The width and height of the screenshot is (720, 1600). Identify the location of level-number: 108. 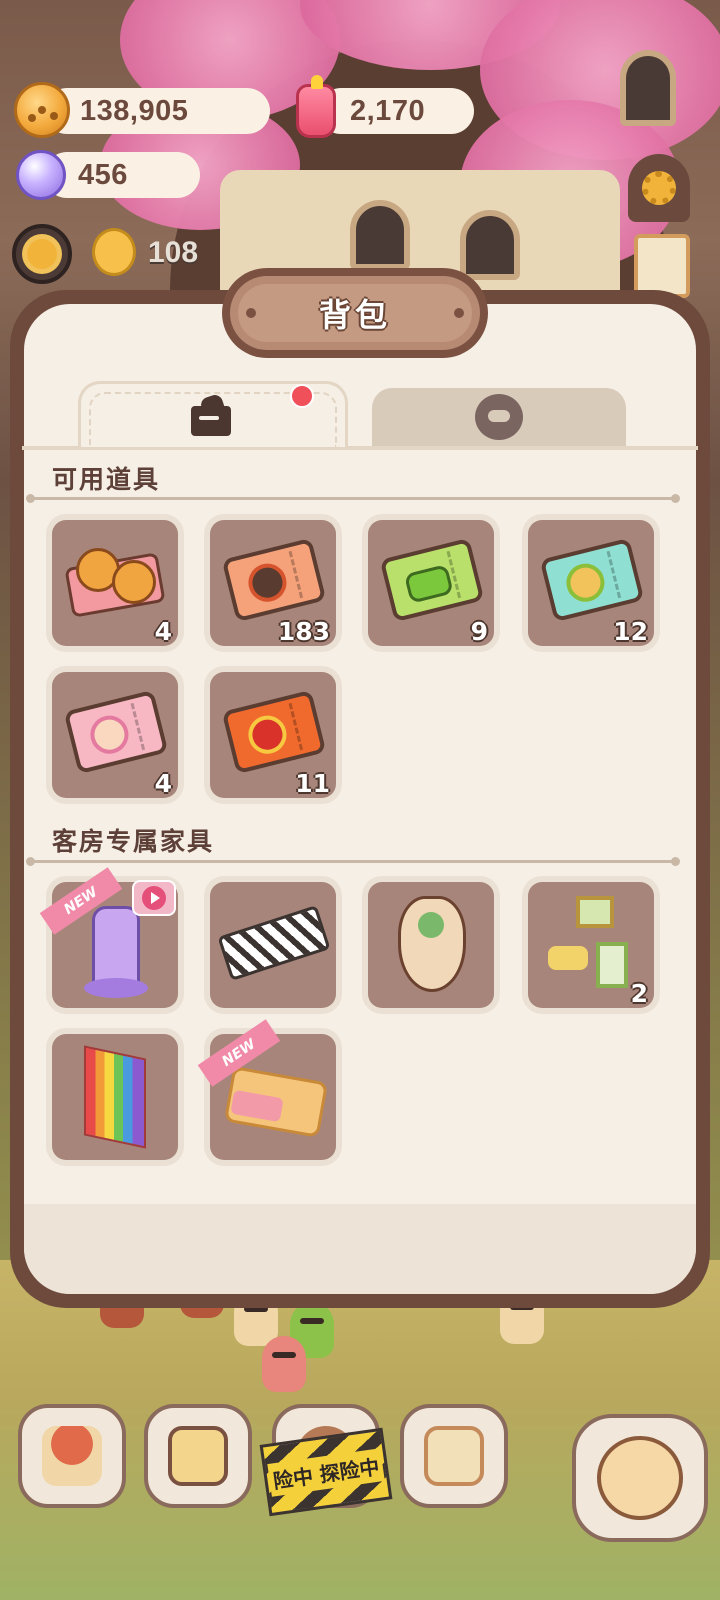
(173, 252).